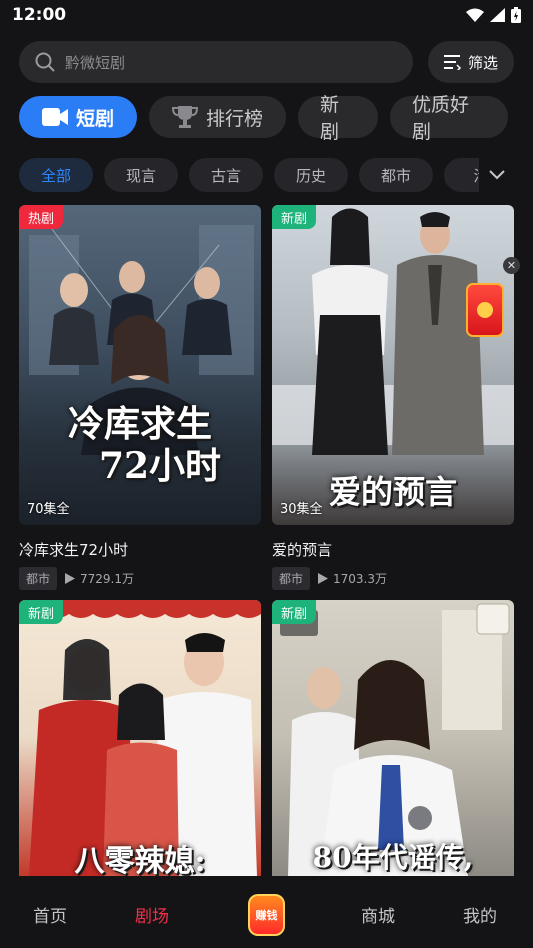 The height and width of the screenshot is (948, 533). Describe the element at coordinates (480, 914) in the screenshot. I see `nav-mine: 我的` at that location.